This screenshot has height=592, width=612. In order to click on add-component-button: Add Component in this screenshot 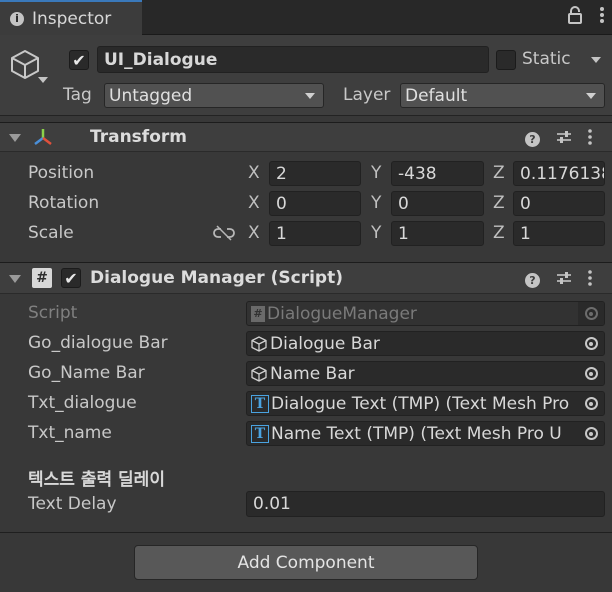, I will do `click(306, 562)`.